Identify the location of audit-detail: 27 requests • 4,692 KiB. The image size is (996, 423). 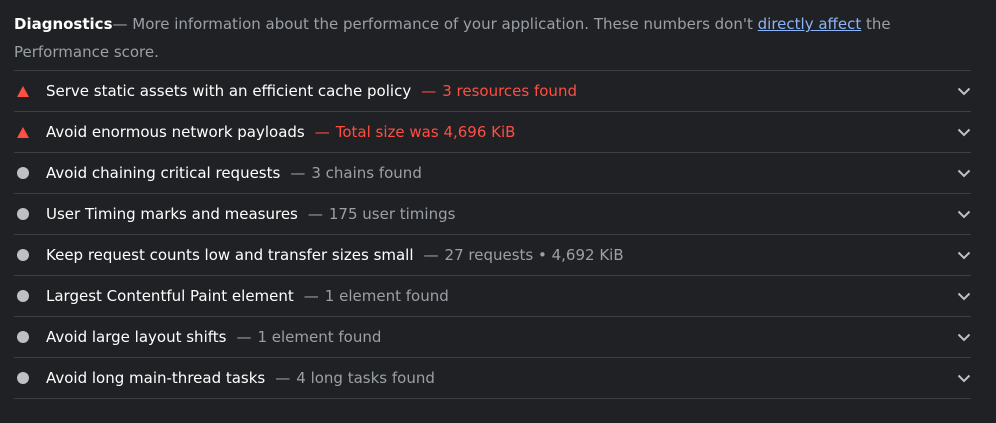
(534, 255).